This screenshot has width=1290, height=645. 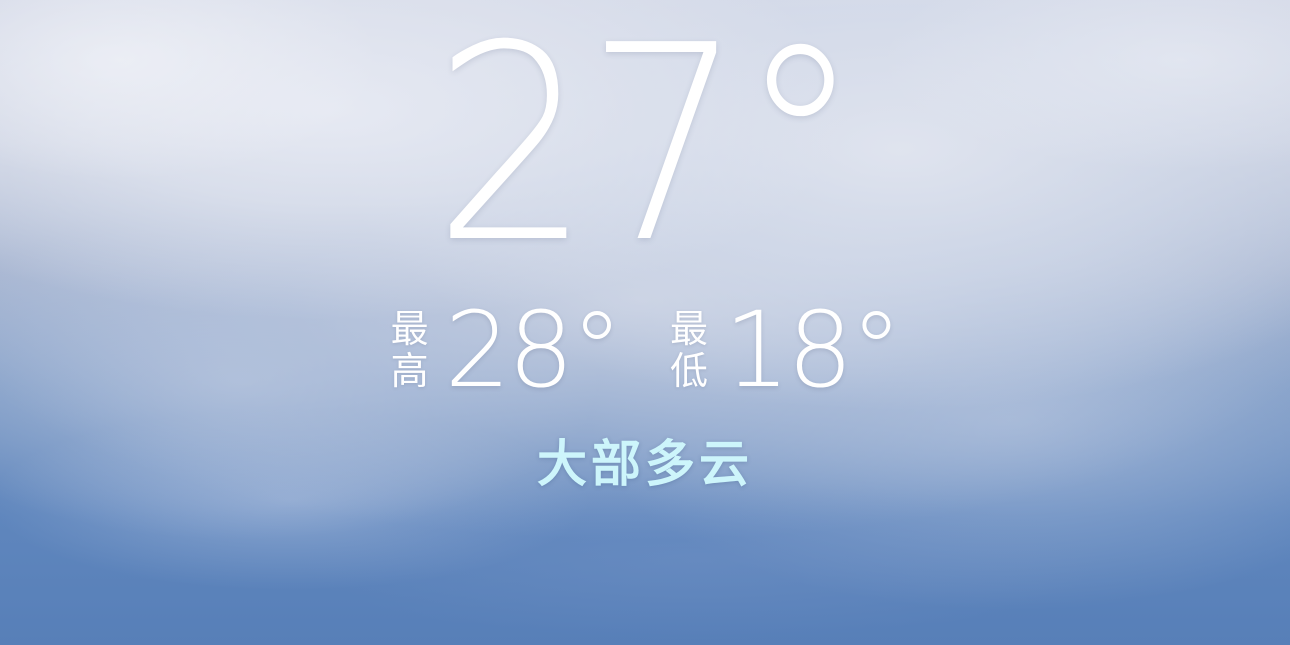 I want to click on high-label-bottom: 高, so click(x=409, y=371).